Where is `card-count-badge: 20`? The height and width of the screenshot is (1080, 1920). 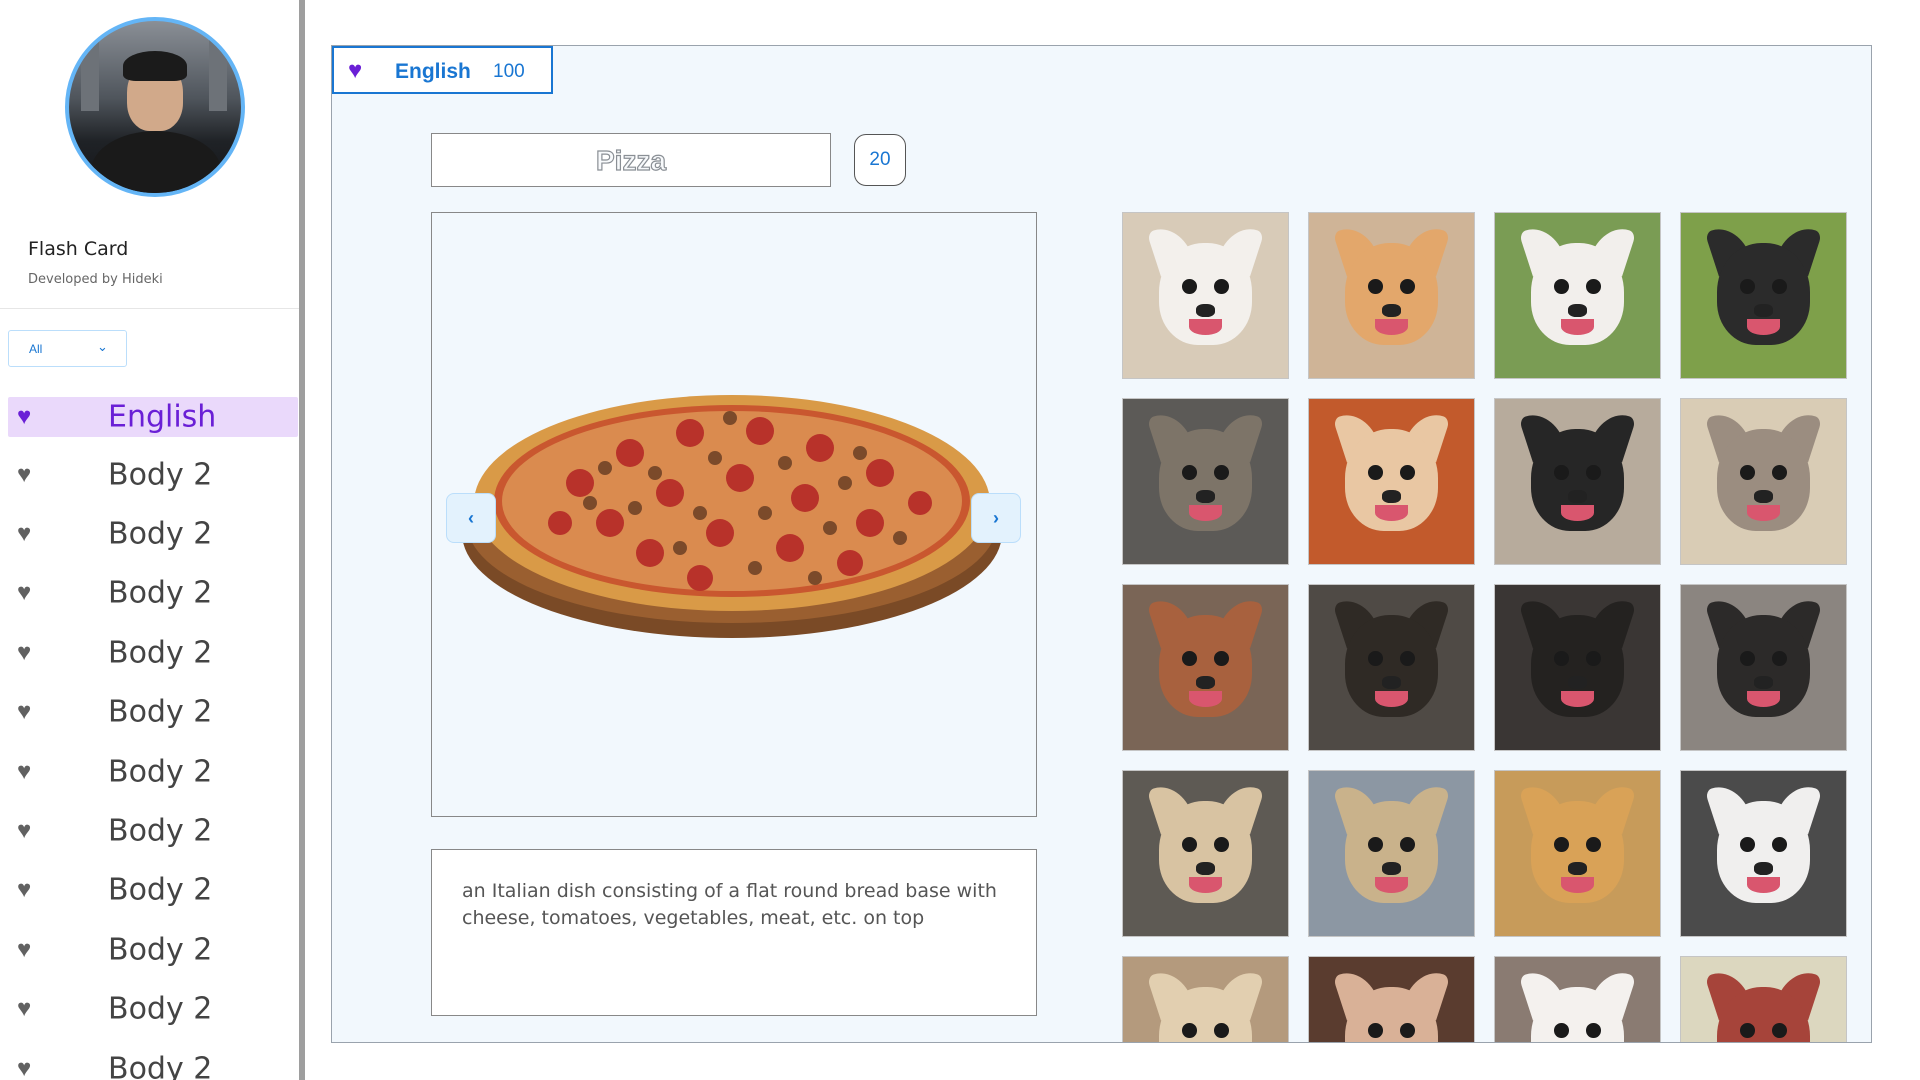
card-count-badge: 20 is located at coordinates (880, 160).